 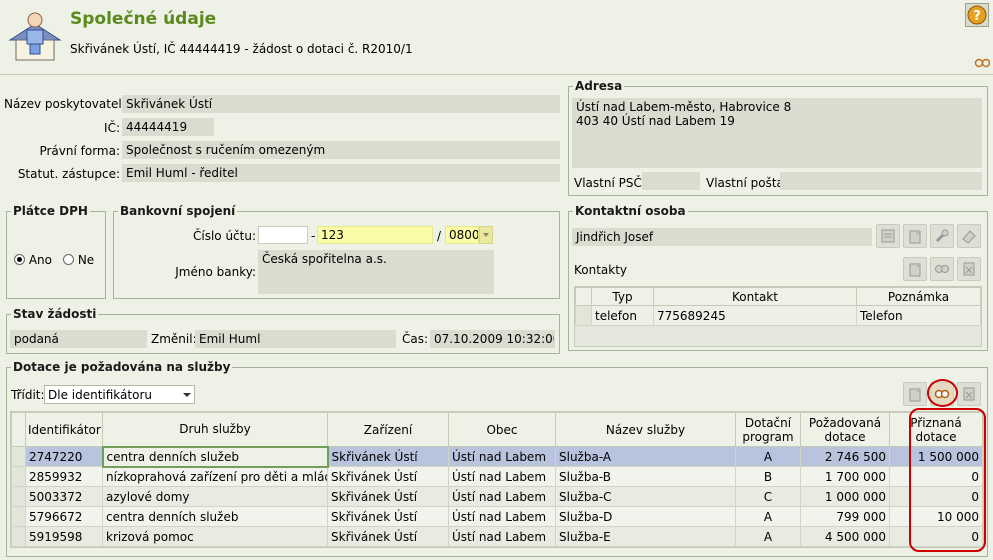 I want to click on contact-person-field: Jindřich Josef, so click(x=722, y=237).